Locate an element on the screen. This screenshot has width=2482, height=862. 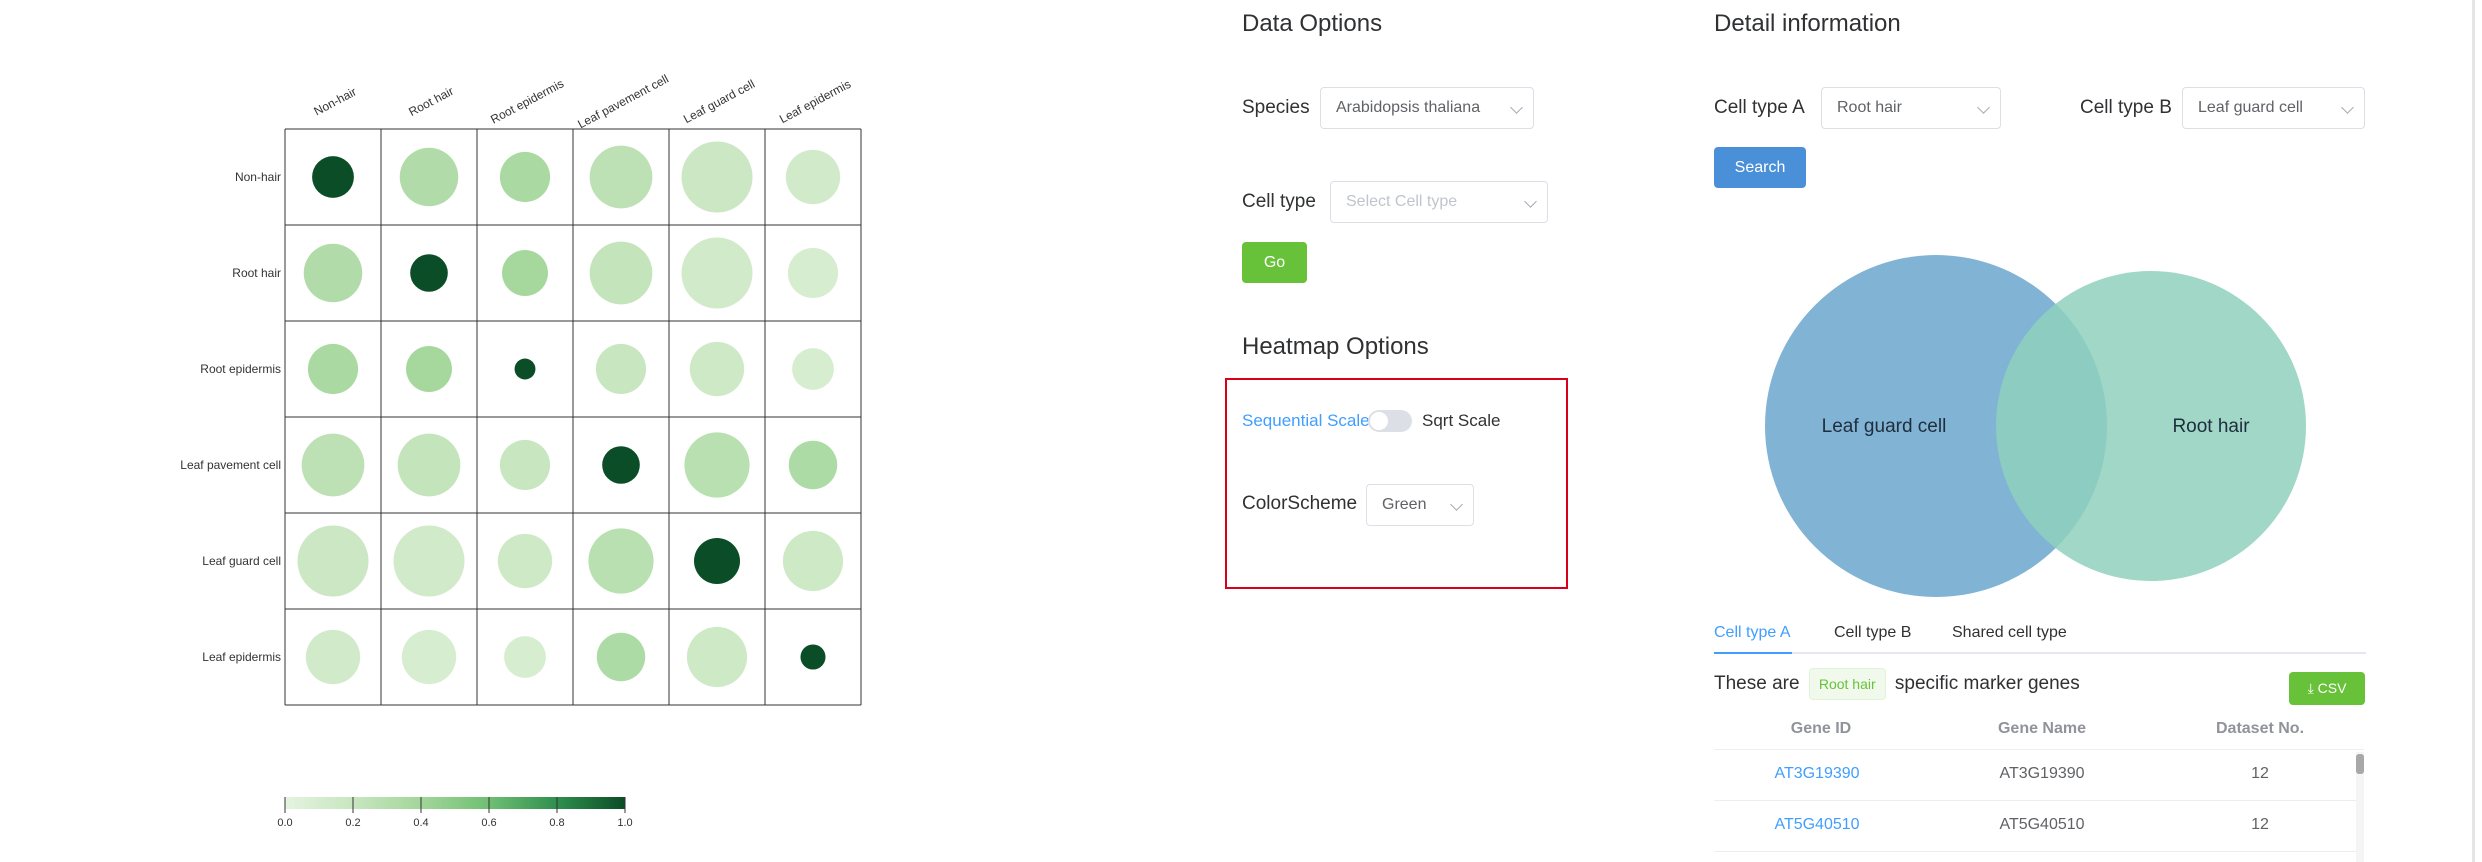
marker-genes-tabs: Cell type A Cell type B Shared cell type is located at coordinates (2040, 635).